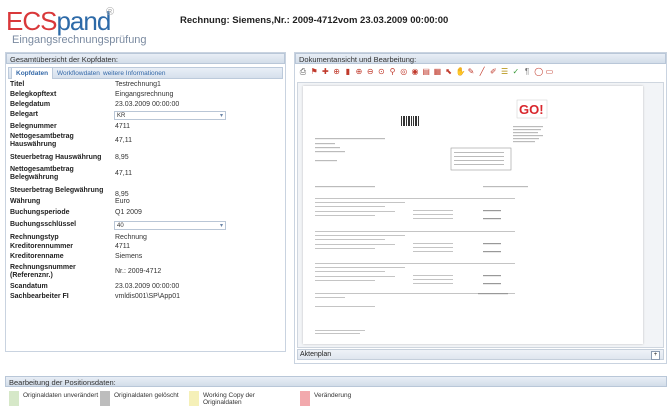  What do you see at coordinates (42, 246) in the screenshot?
I see `field-label: Kreditorennummer` at bounding box center [42, 246].